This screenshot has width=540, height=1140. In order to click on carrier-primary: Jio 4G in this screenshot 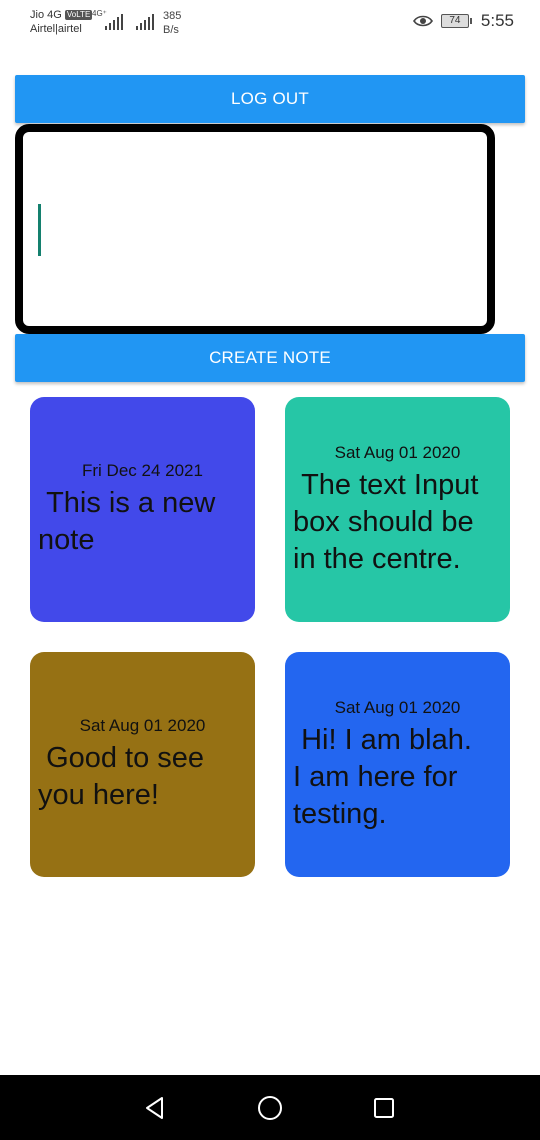, I will do `click(46, 15)`.